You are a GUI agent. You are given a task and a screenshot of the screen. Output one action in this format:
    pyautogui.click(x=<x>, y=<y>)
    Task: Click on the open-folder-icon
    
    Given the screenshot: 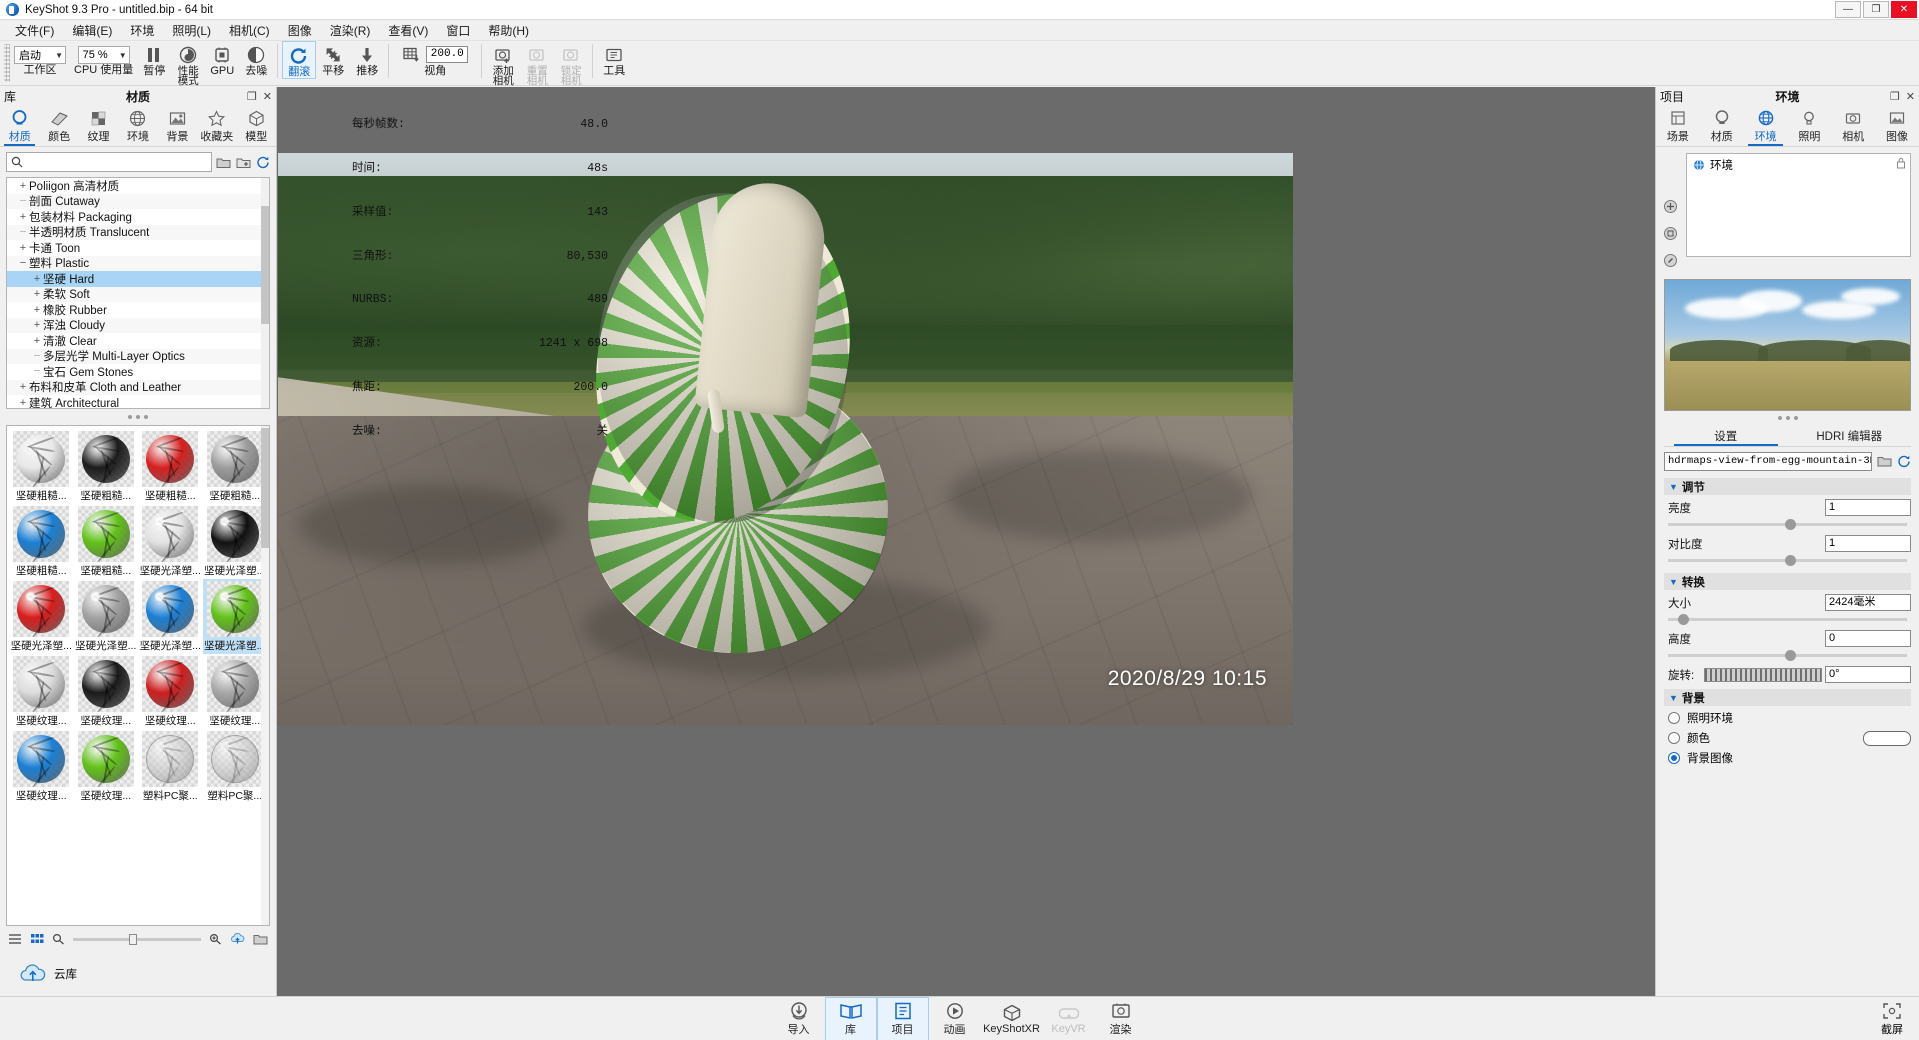 What is the action you would take?
    pyautogui.click(x=260, y=939)
    